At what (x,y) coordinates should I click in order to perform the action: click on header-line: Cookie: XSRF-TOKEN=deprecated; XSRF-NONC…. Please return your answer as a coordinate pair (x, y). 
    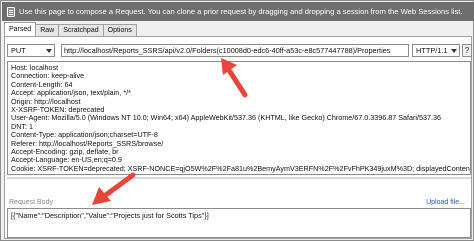
    Looking at the image, I should click on (240, 168).